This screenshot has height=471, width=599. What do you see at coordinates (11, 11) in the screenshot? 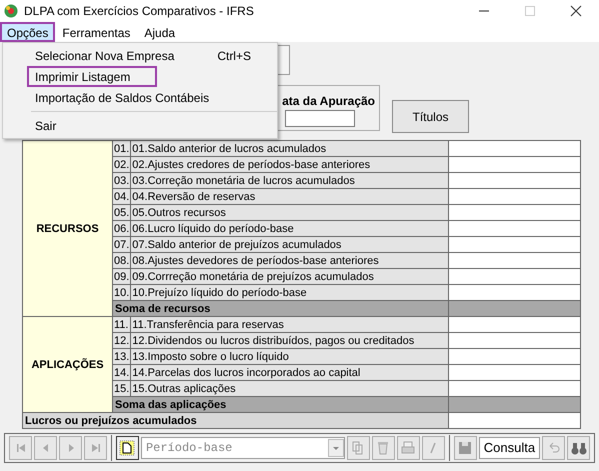
I see `globe-icon` at bounding box center [11, 11].